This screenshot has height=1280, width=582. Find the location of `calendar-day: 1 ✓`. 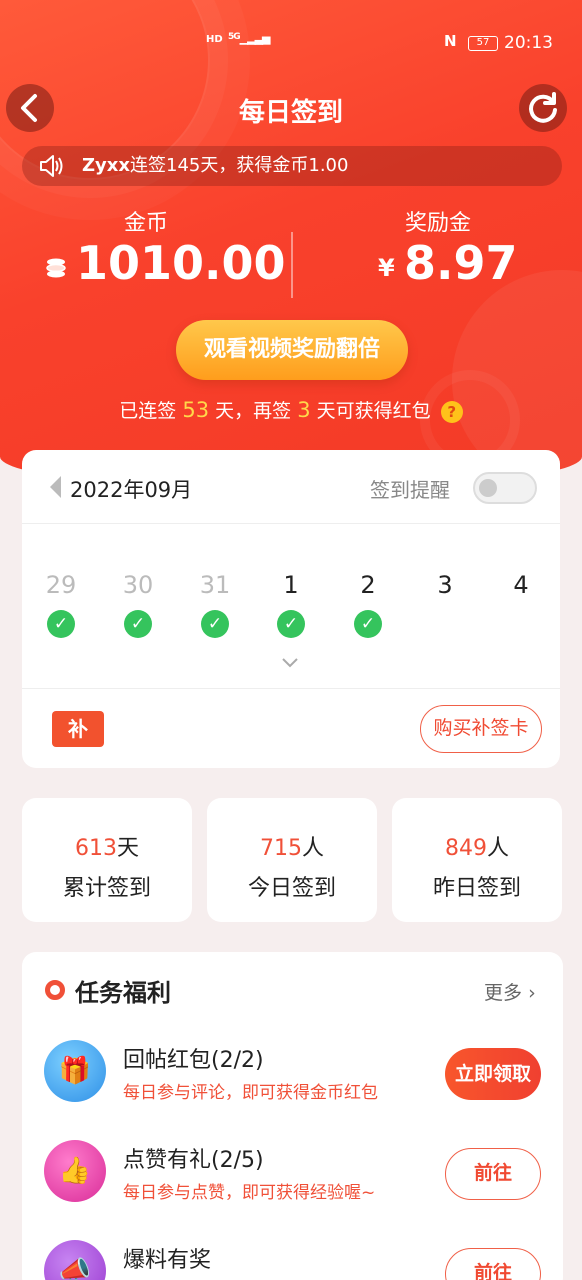

calendar-day: 1 ✓ is located at coordinates (291, 603).